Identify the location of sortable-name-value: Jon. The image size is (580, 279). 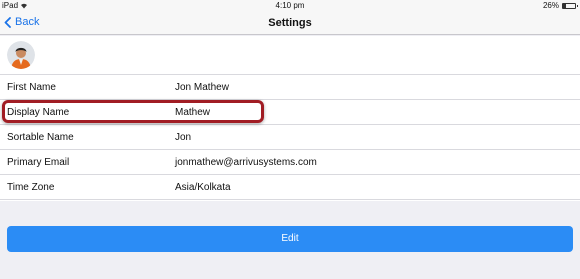
(183, 137).